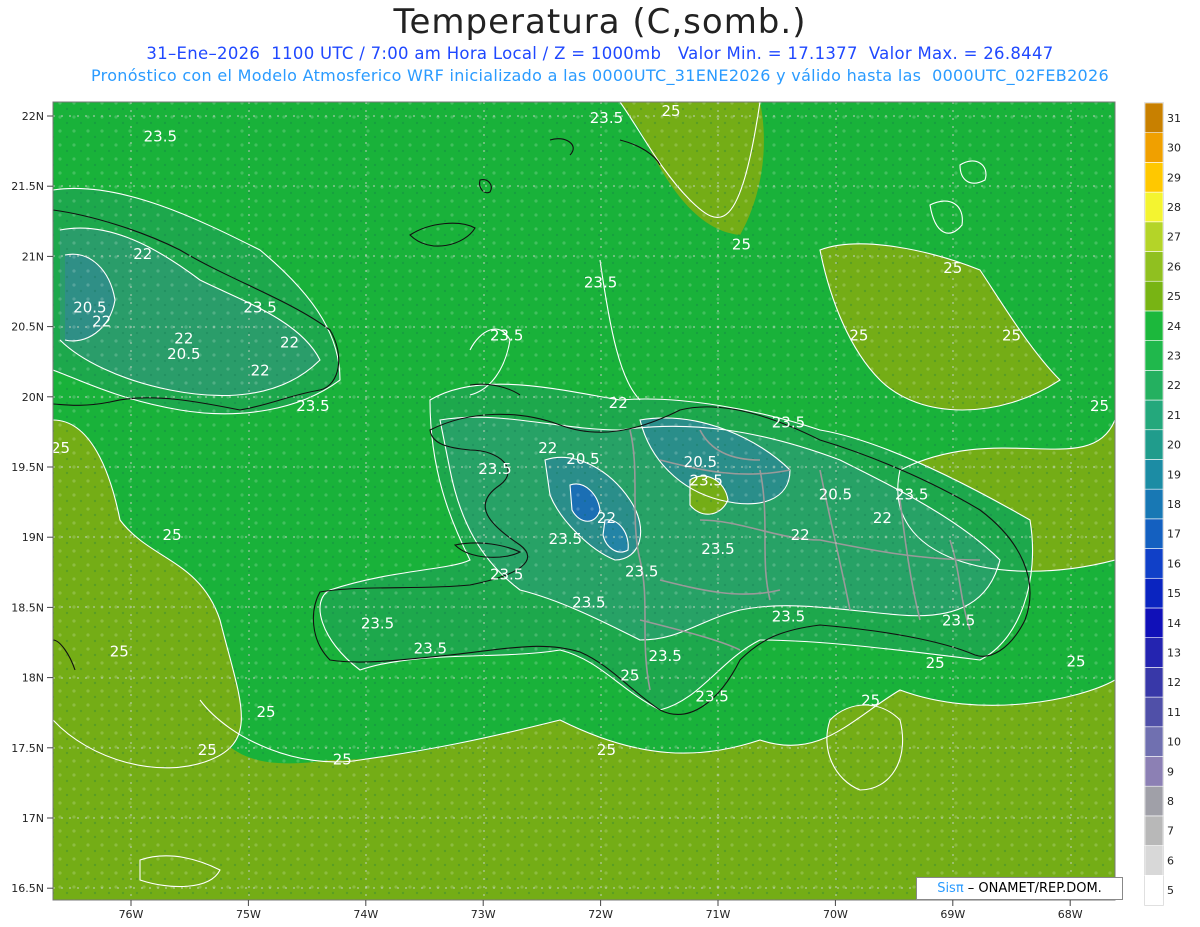 The width and height of the screenshot is (1200, 927). What do you see at coordinates (27, 748) in the screenshot?
I see `lat-tick-label: 17.5N` at bounding box center [27, 748].